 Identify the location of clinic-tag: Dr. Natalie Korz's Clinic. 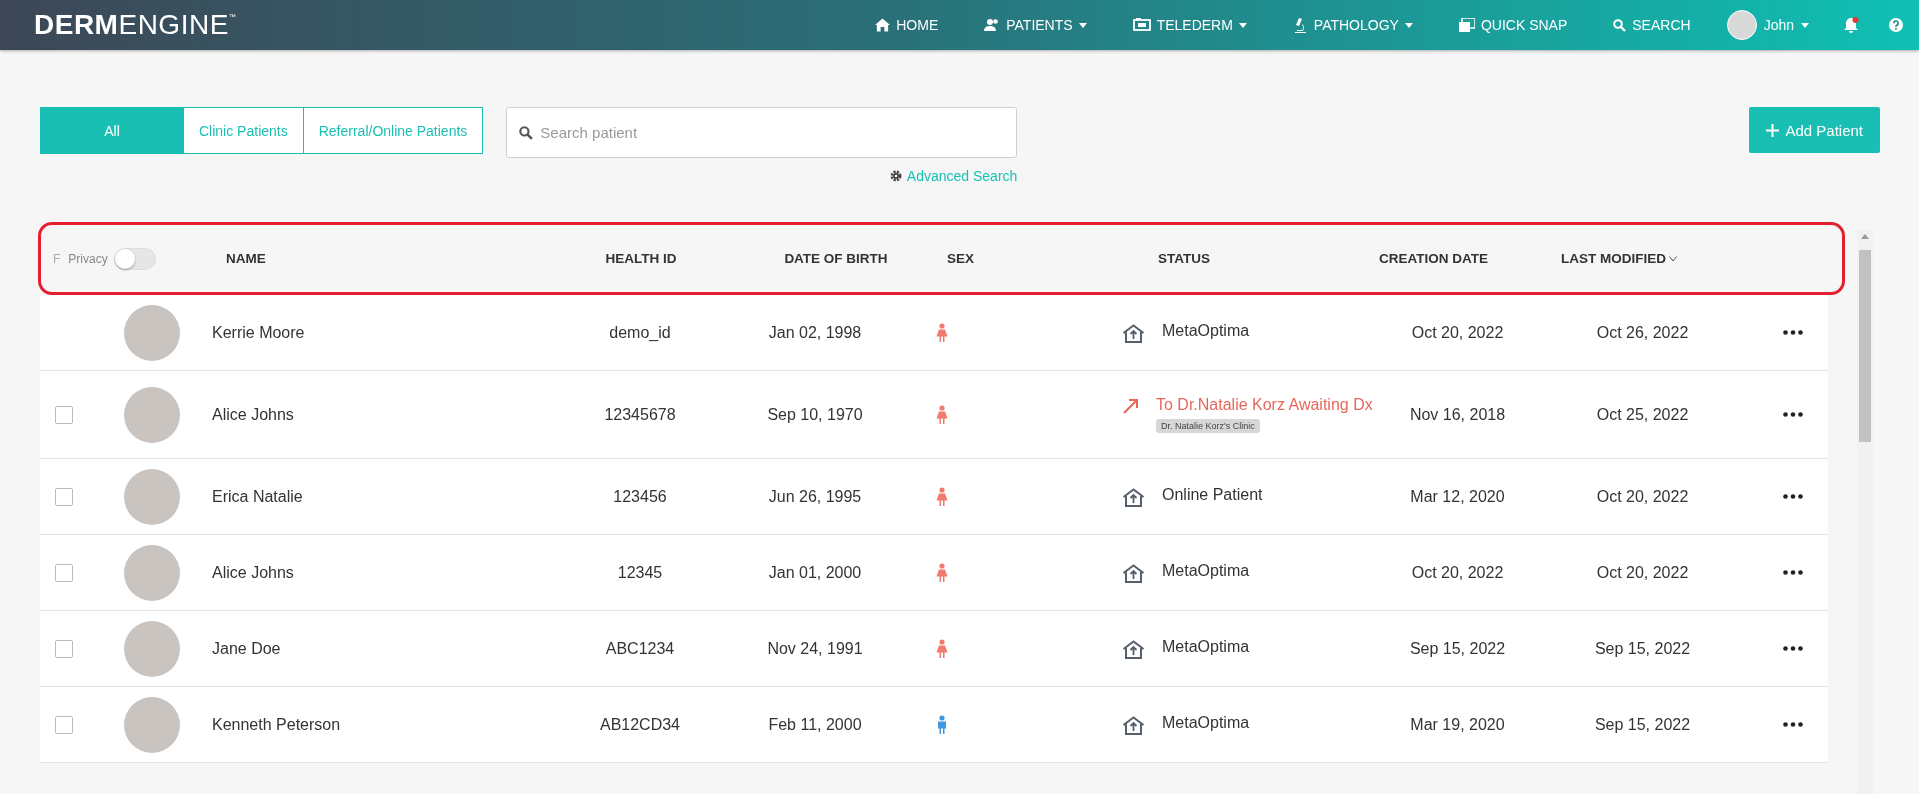
(1208, 425).